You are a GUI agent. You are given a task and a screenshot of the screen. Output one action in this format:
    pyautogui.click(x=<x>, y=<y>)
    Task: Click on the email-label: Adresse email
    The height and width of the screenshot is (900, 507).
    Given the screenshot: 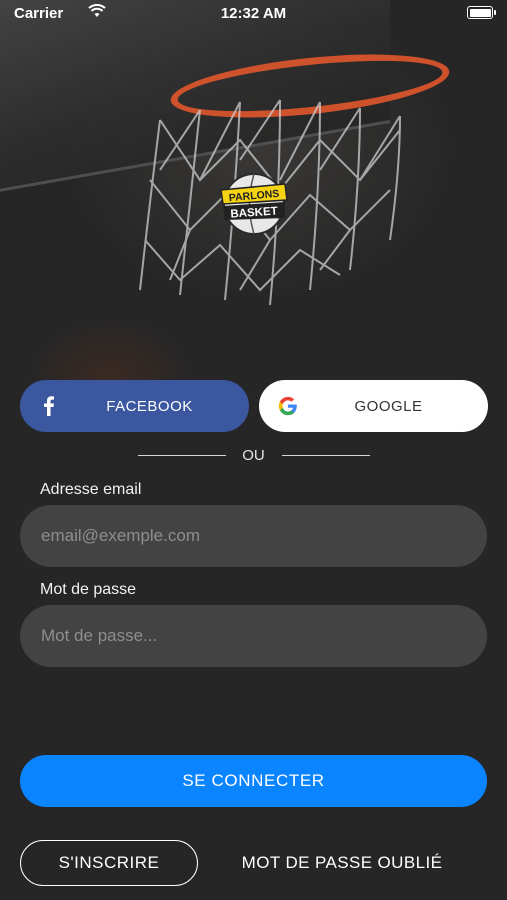 What is the action you would take?
    pyautogui.click(x=91, y=489)
    